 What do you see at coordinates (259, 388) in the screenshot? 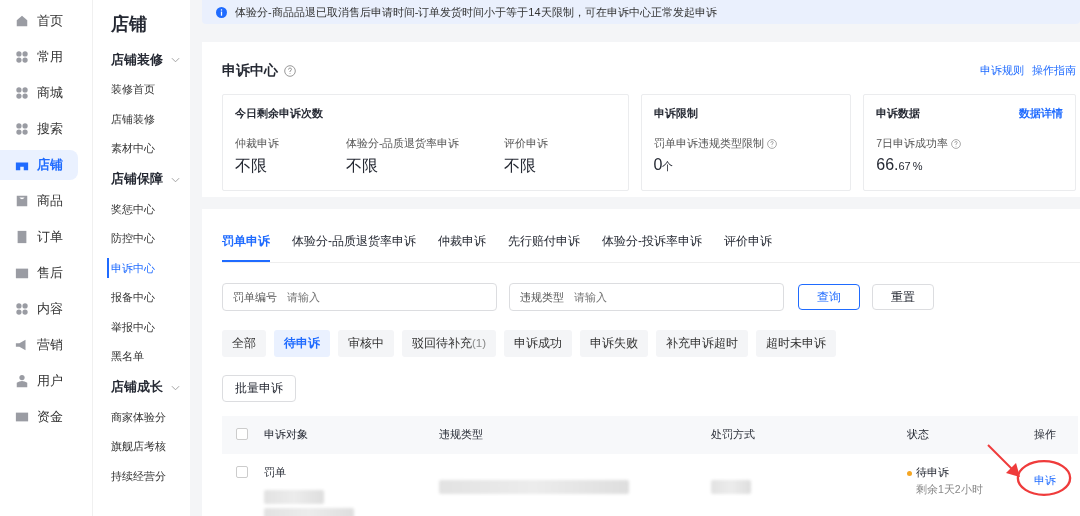
I see `batch-appeal-button: 批量申诉` at bounding box center [259, 388].